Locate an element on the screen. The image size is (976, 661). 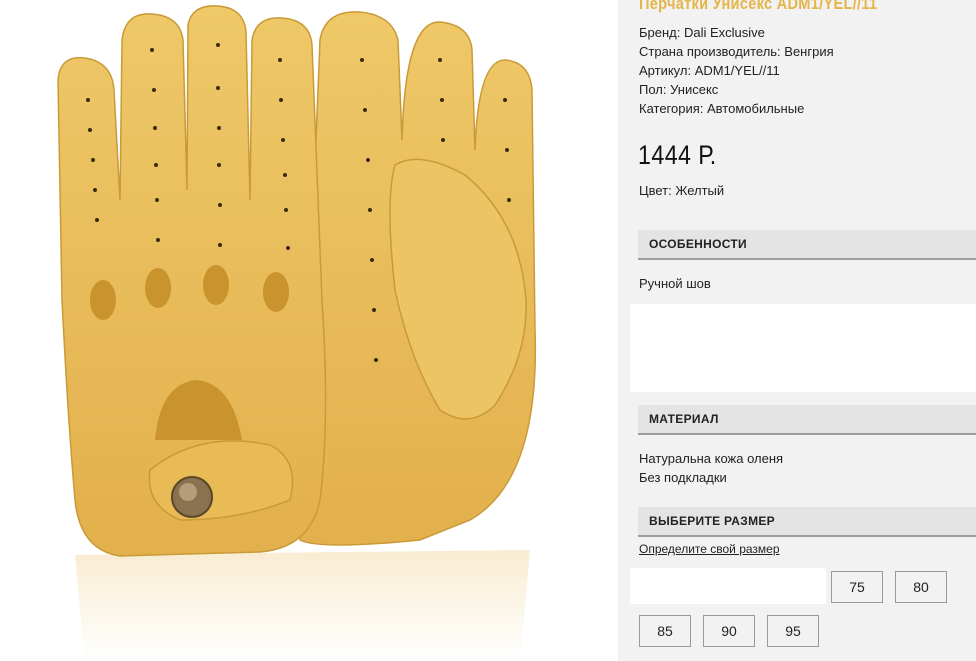
size-header-label: ВЫБЕРИТЕ РАЗМЕР is located at coordinates (712, 521).